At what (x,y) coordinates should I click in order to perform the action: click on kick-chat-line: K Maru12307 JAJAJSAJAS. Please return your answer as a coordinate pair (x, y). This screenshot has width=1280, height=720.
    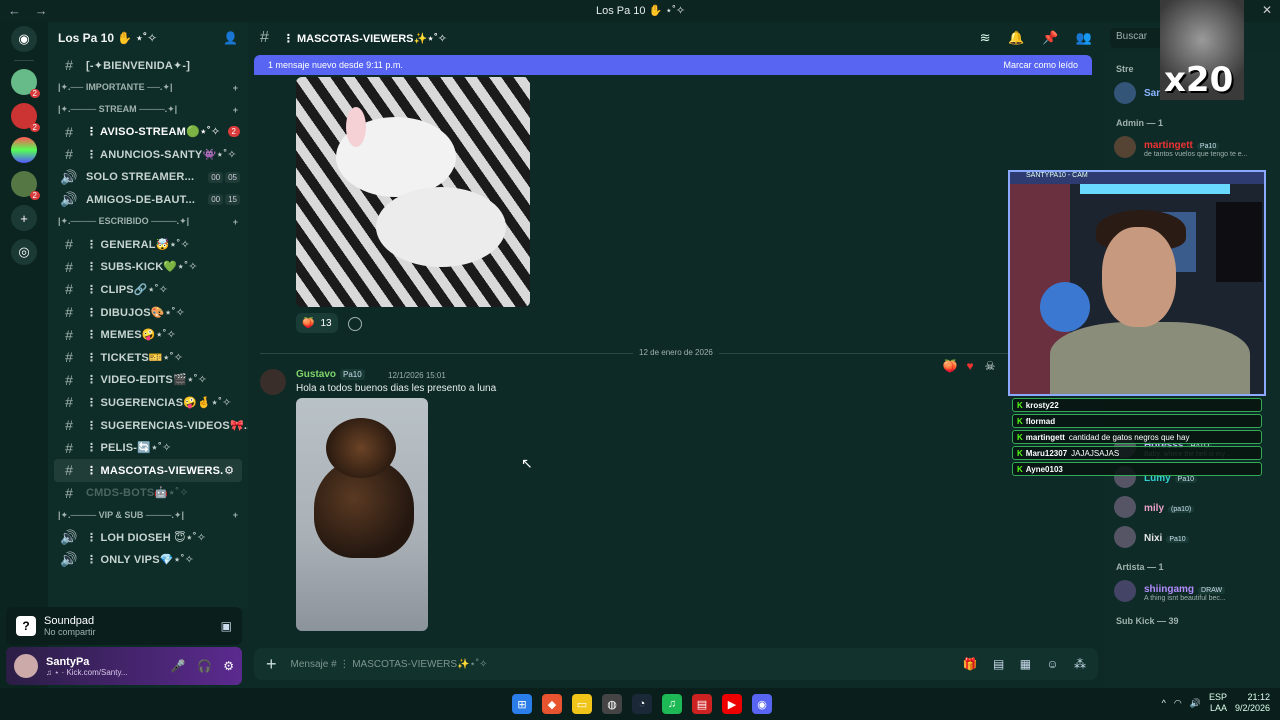
    Looking at the image, I should click on (1137, 453).